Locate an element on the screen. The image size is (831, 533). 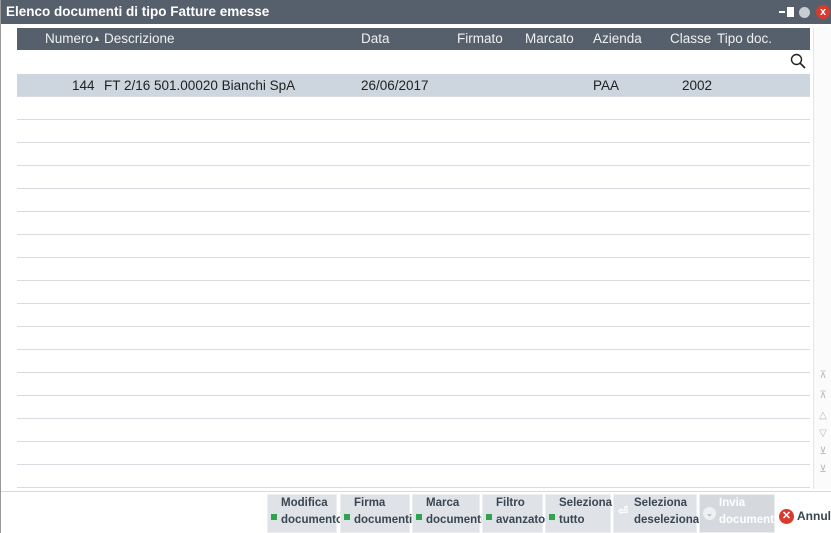
sort-ascending-icon: ▲ is located at coordinates (97, 38).